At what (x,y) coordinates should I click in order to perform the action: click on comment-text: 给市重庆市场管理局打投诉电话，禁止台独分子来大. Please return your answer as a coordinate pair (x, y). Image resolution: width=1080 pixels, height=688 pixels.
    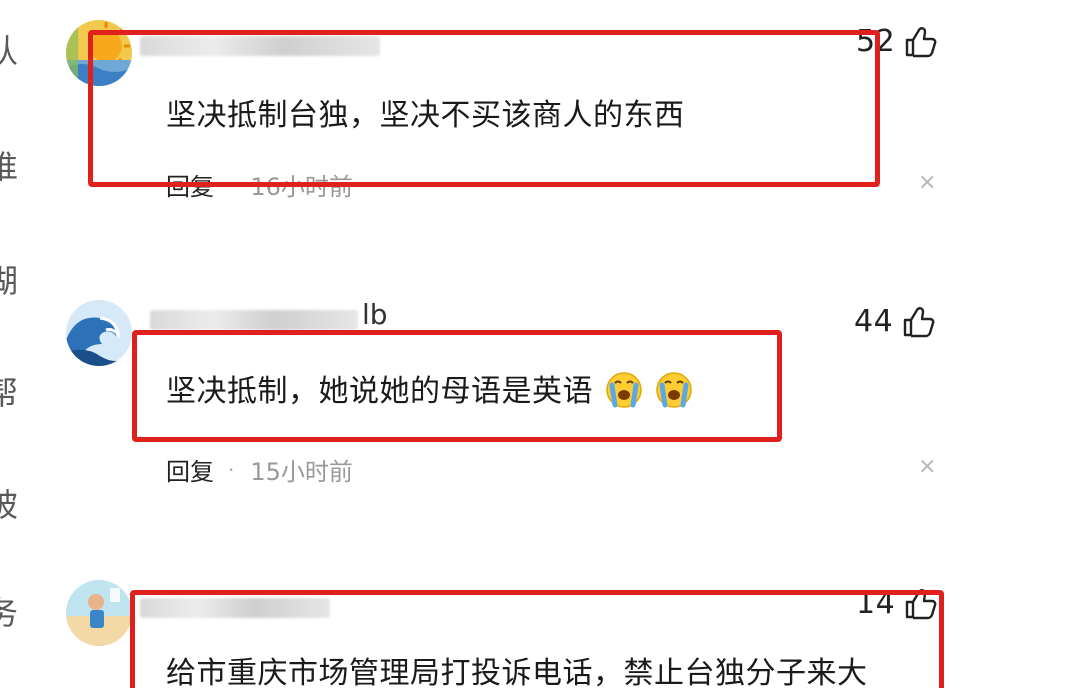
    Looking at the image, I should click on (517, 672).